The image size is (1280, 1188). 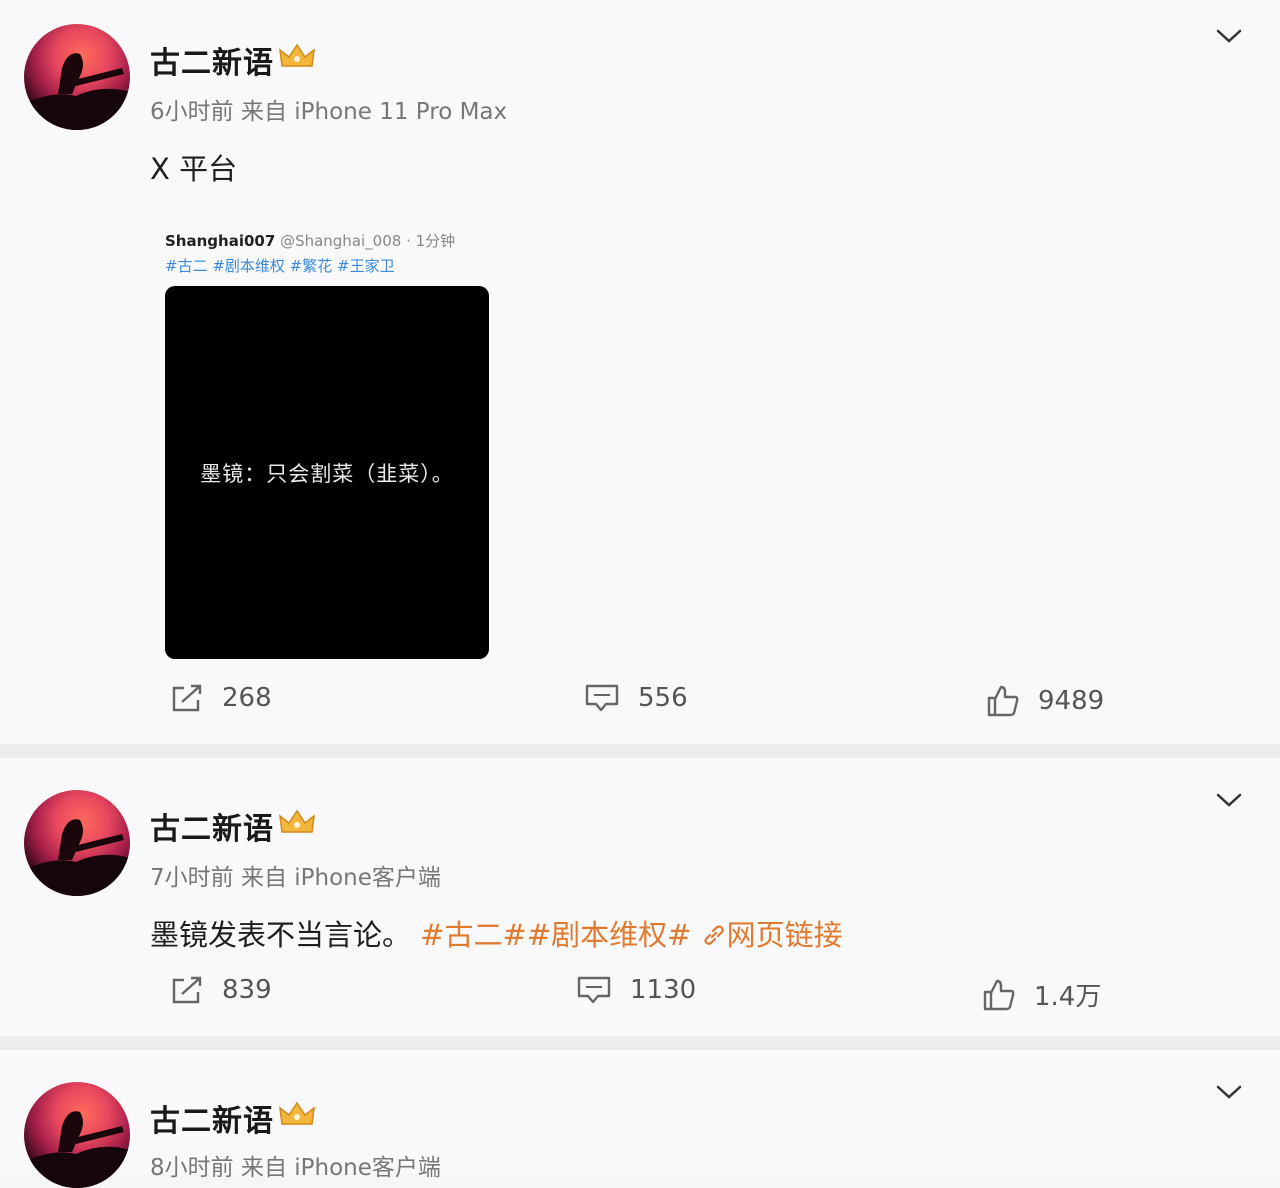 What do you see at coordinates (473, 935) in the screenshot?
I see `hashtag-link: #古二#` at bounding box center [473, 935].